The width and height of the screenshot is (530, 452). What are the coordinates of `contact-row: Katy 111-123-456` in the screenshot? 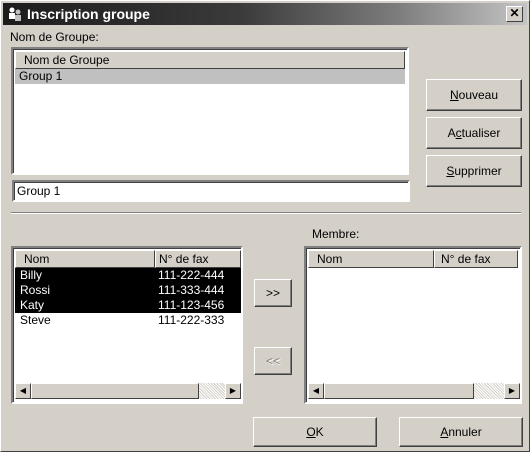 It's located at (128, 305).